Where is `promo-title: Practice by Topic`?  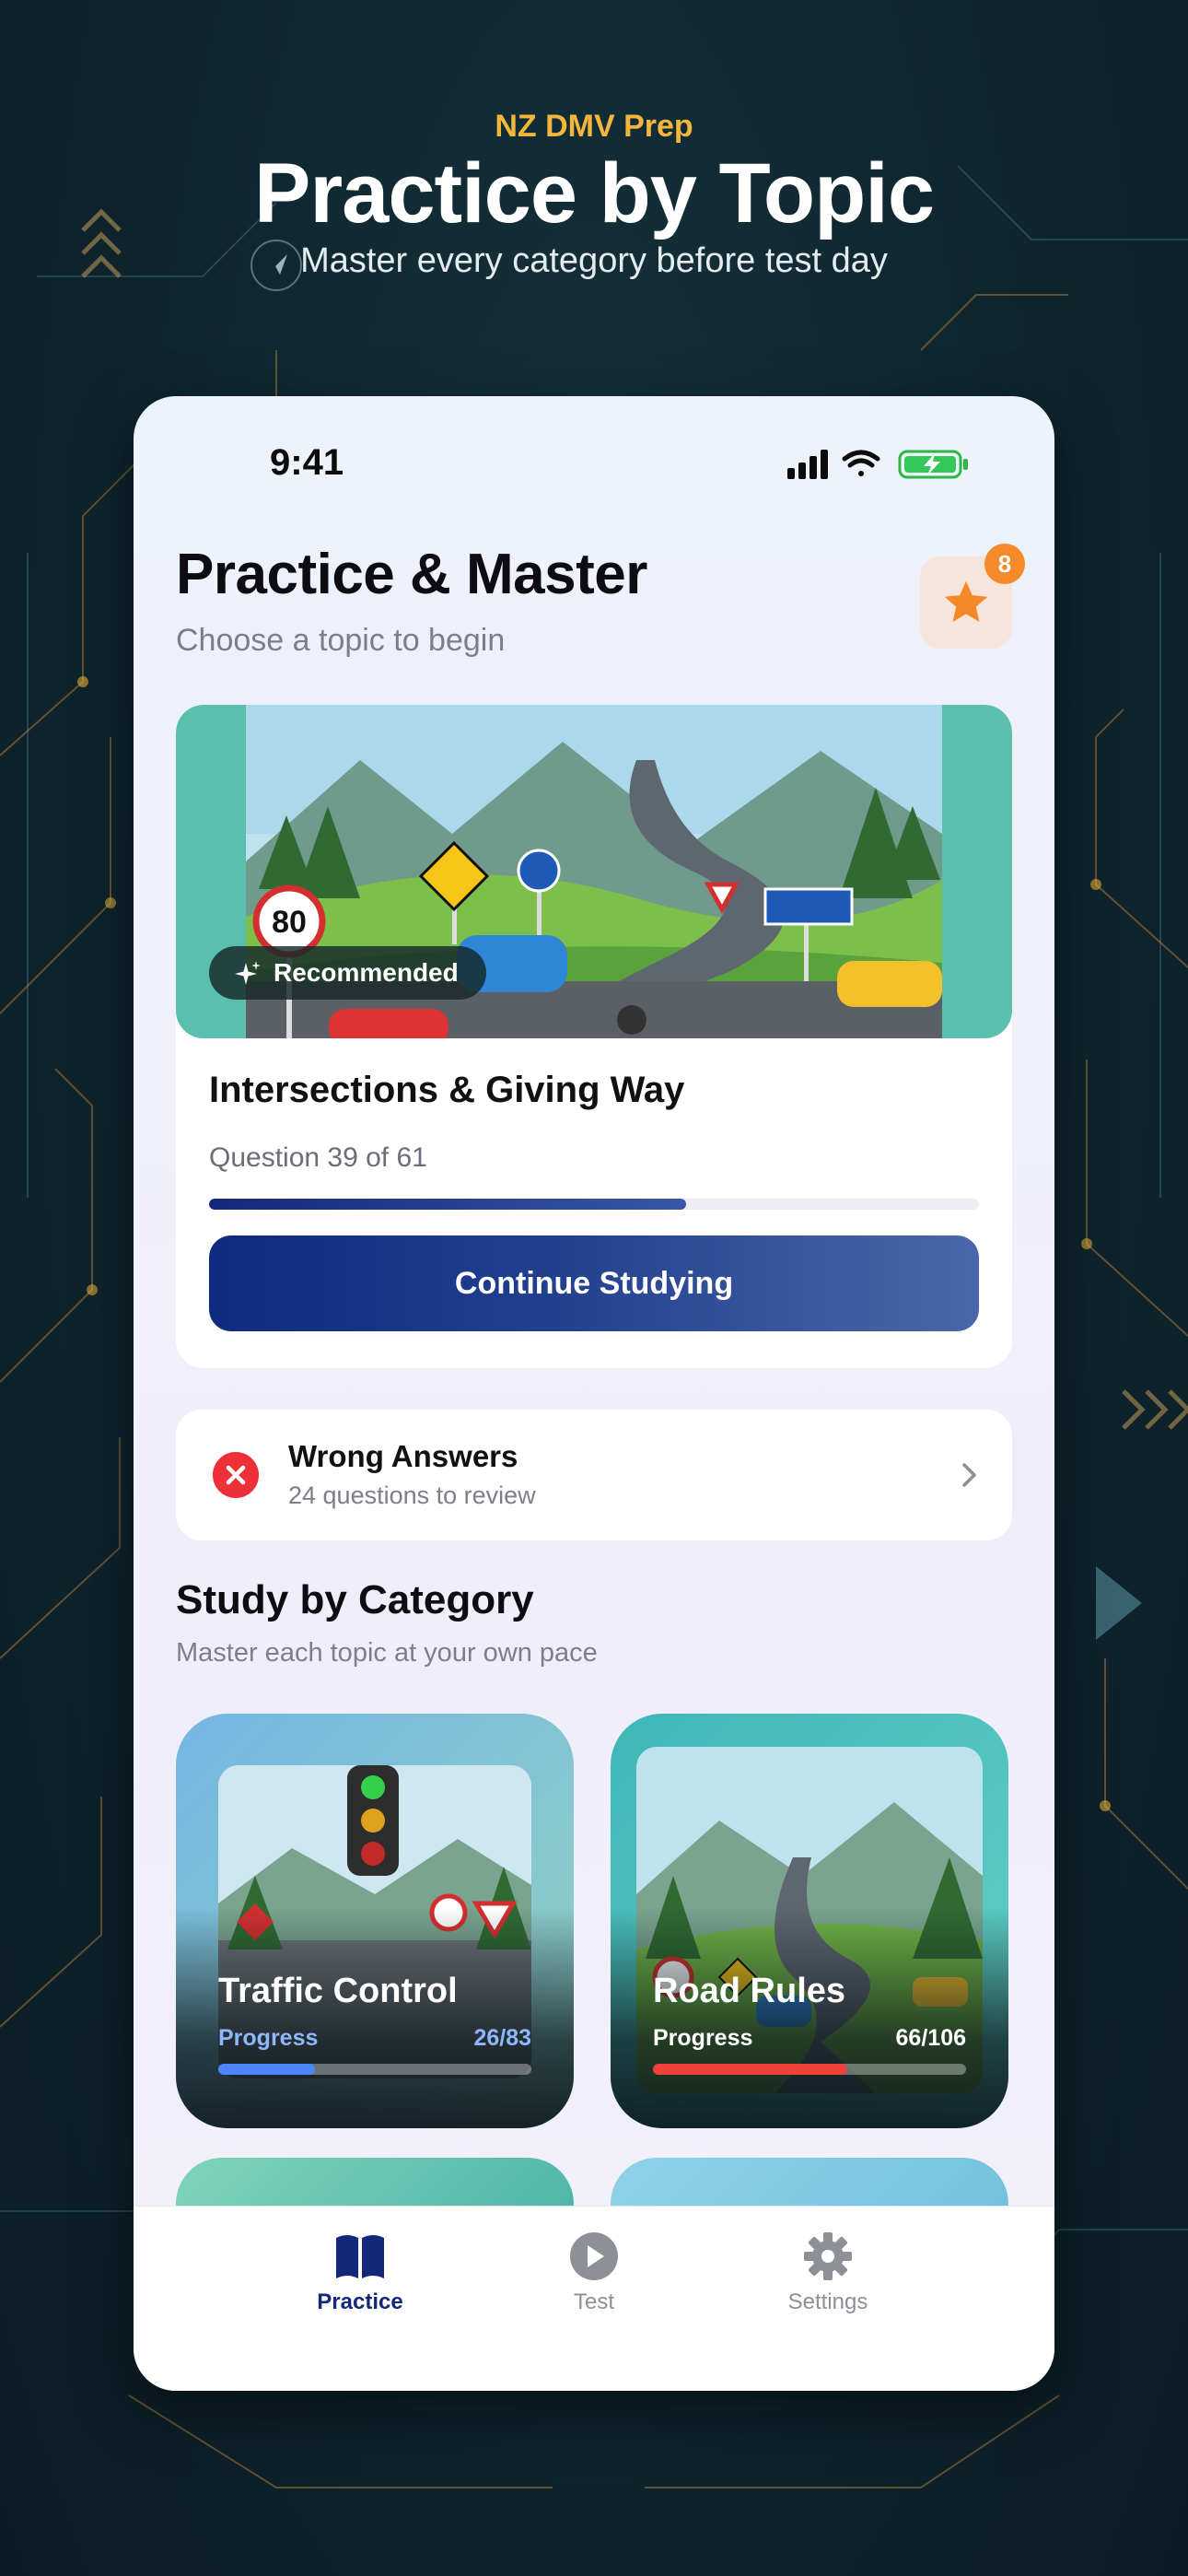
promo-title: Practice by Topic is located at coordinates (594, 193).